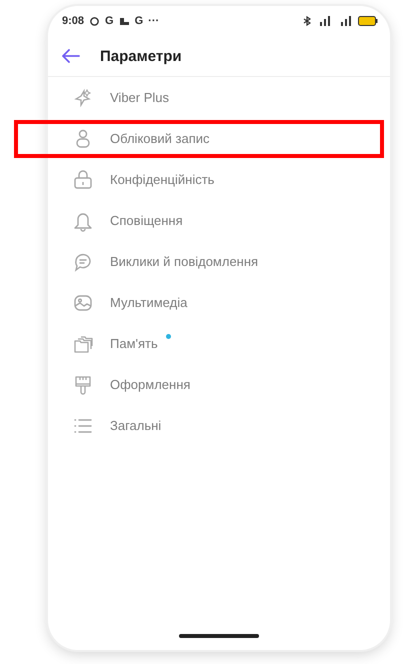 Image resolution: width=416 pixels, height=664 pixels. What do you see at coordinates (219, 138) in the screenshot?
I see `settings-item: Обліковий запис` at bounding box center [219, 138].